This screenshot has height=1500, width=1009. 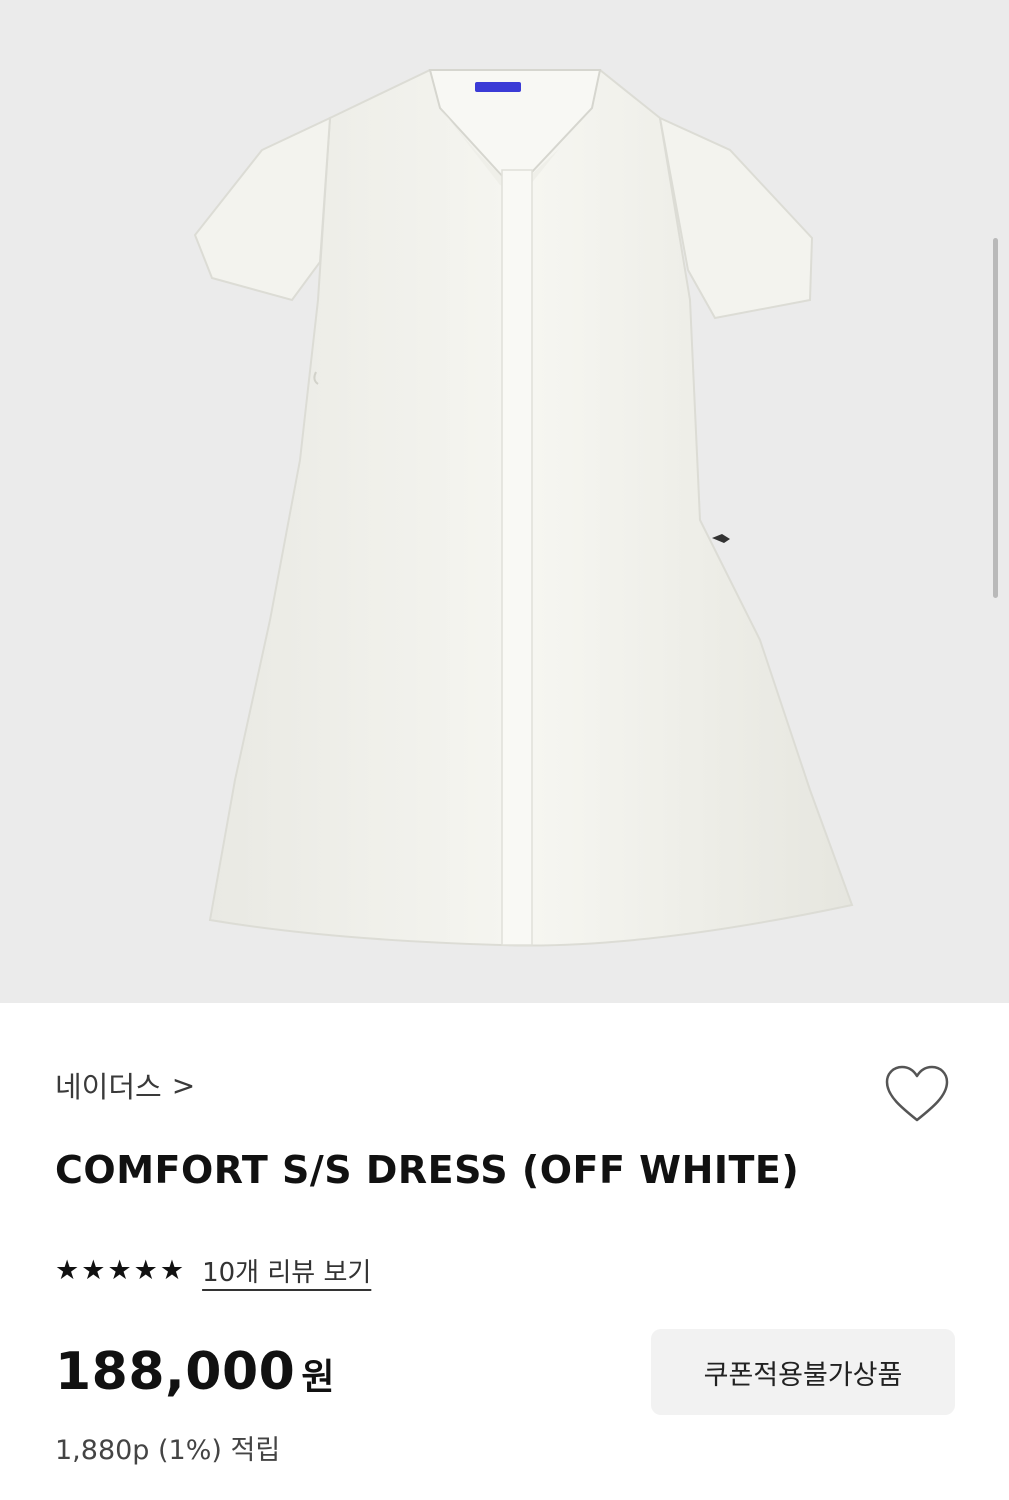 What do you see at coordinates (803, 1372) in the screenshot?
I see `coupon-unavailable-badge: 쿠폰적용불가상품` at bounding box center [803, 1372].